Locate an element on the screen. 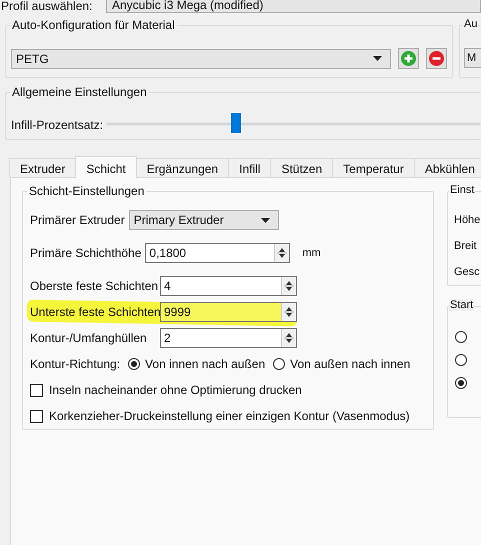  number-field: 9999 is located at coordinates (228, 312).